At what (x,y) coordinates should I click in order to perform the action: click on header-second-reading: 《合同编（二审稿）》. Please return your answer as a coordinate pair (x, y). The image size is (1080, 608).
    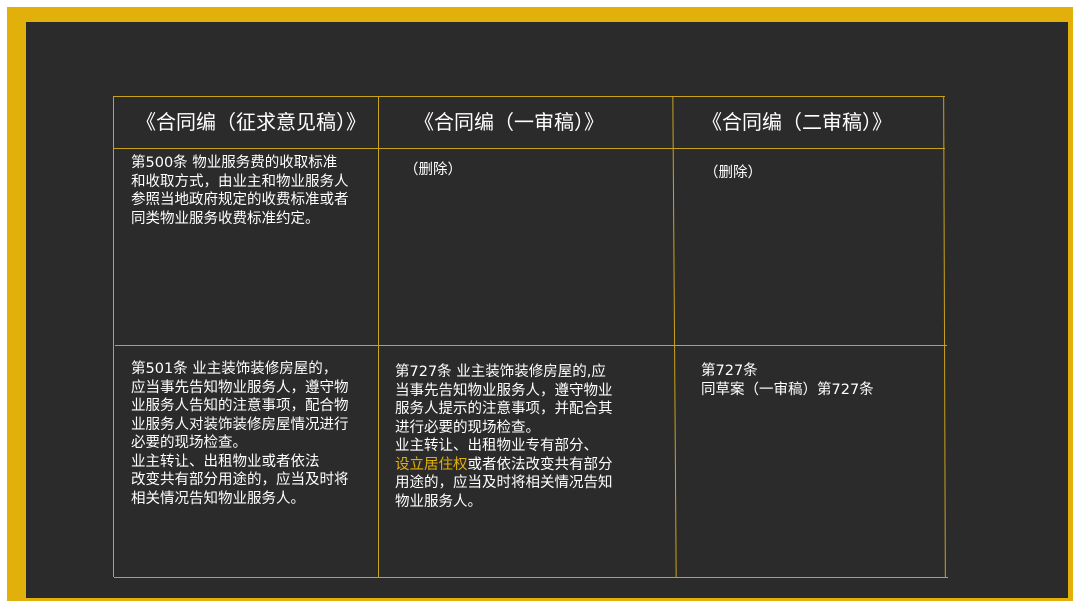
    Looking at the image, I should click on (797, 122).